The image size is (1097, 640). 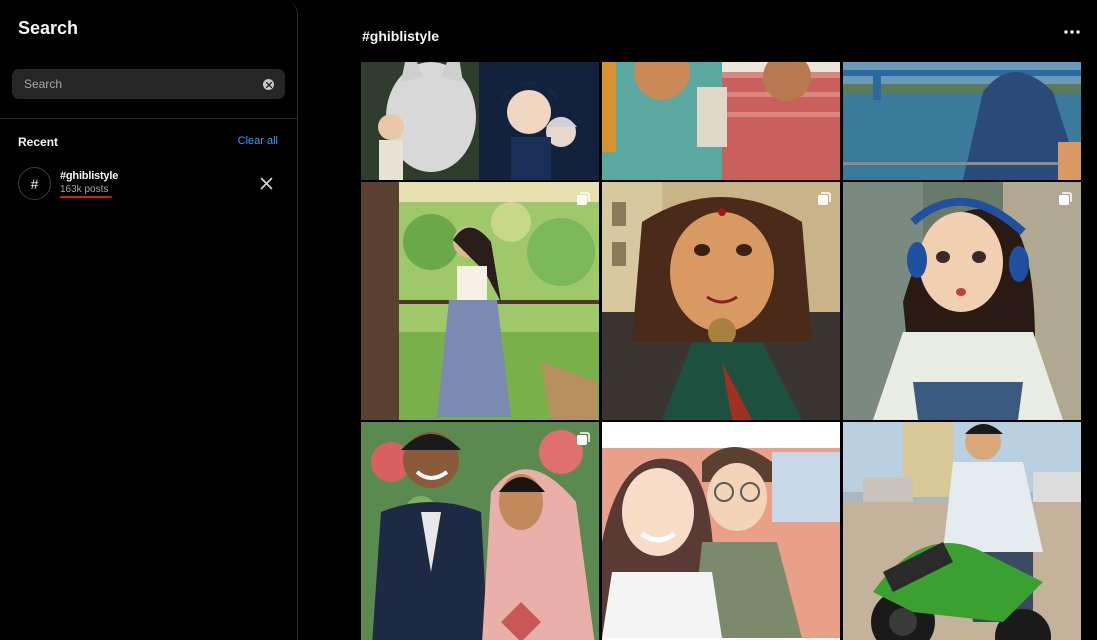 I want to click on clear-search-icon, so click(x=268, y=84).